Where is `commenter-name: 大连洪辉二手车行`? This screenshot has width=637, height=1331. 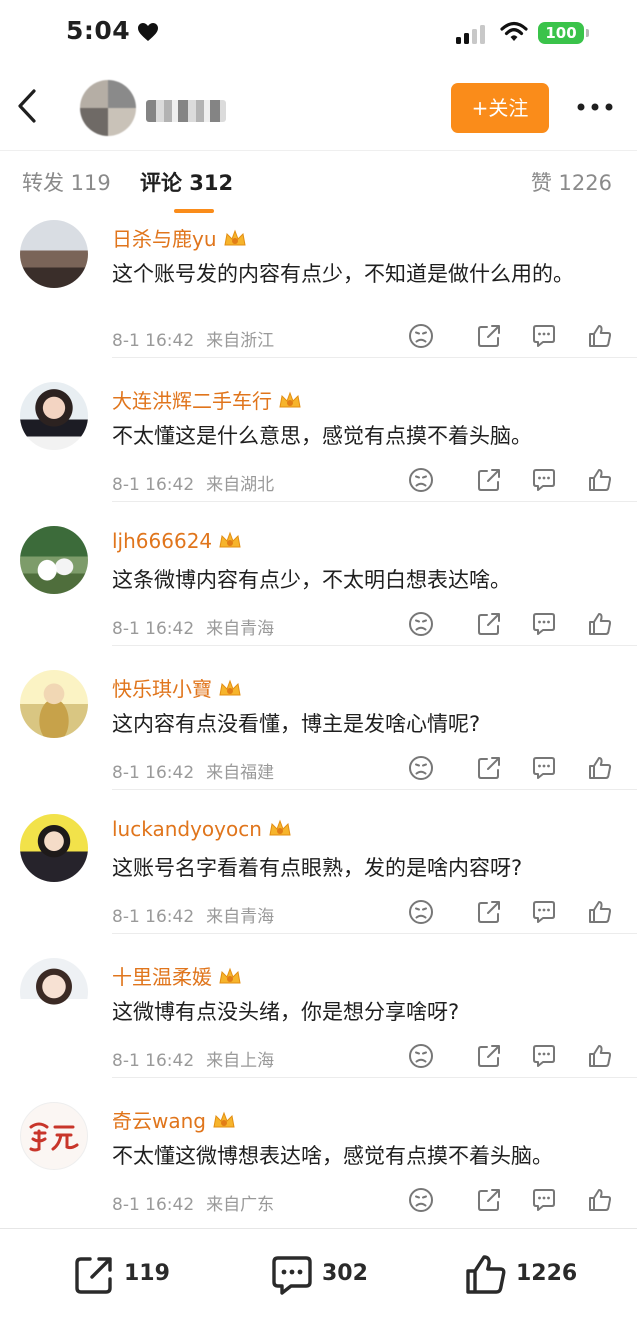 commenter-name: 大连洪辉二手车行 is located at coordinates (207, 399).